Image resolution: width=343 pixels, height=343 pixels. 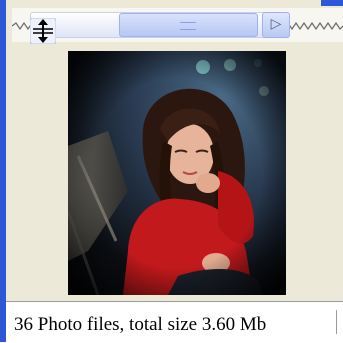 I want to click on scrollbar-grip-icon, so click(x=188, y=26).